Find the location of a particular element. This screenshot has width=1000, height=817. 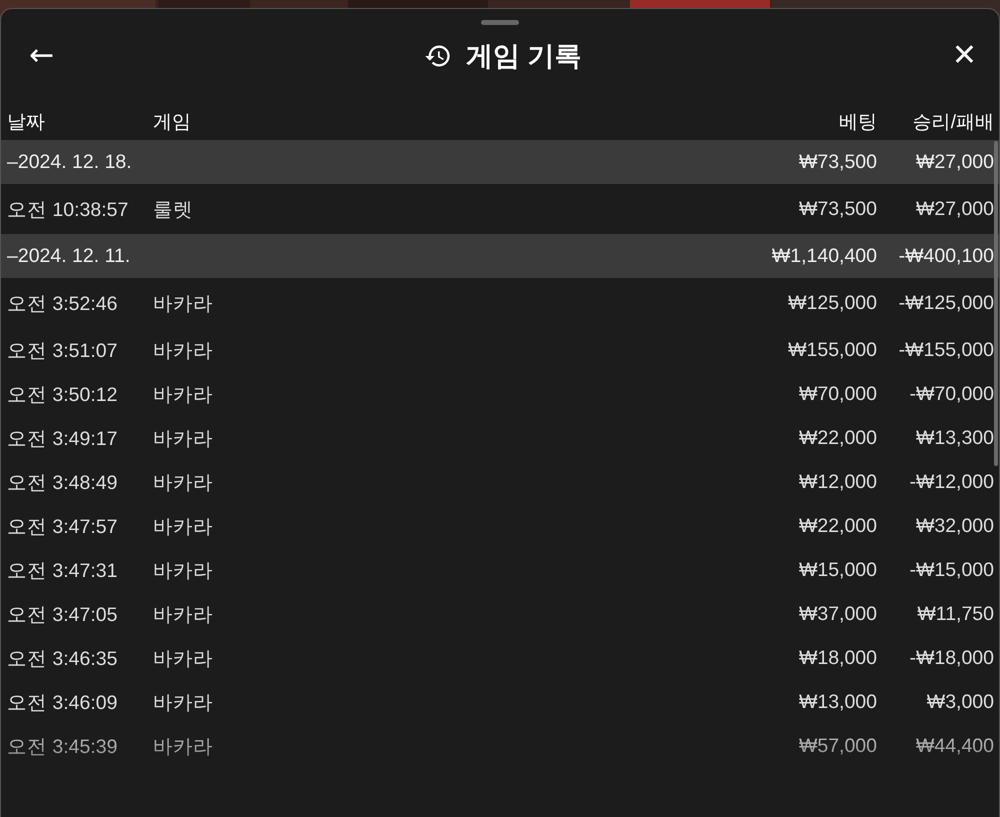

date-group-row: –2024. 12. 18. ₩73,500 ₩27,000 is located at coordinates (500, 162).